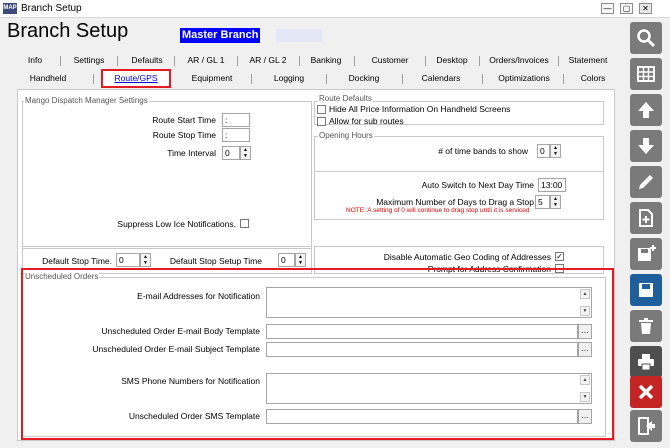  I want to click on tab-info: Info, so click(35, 60).